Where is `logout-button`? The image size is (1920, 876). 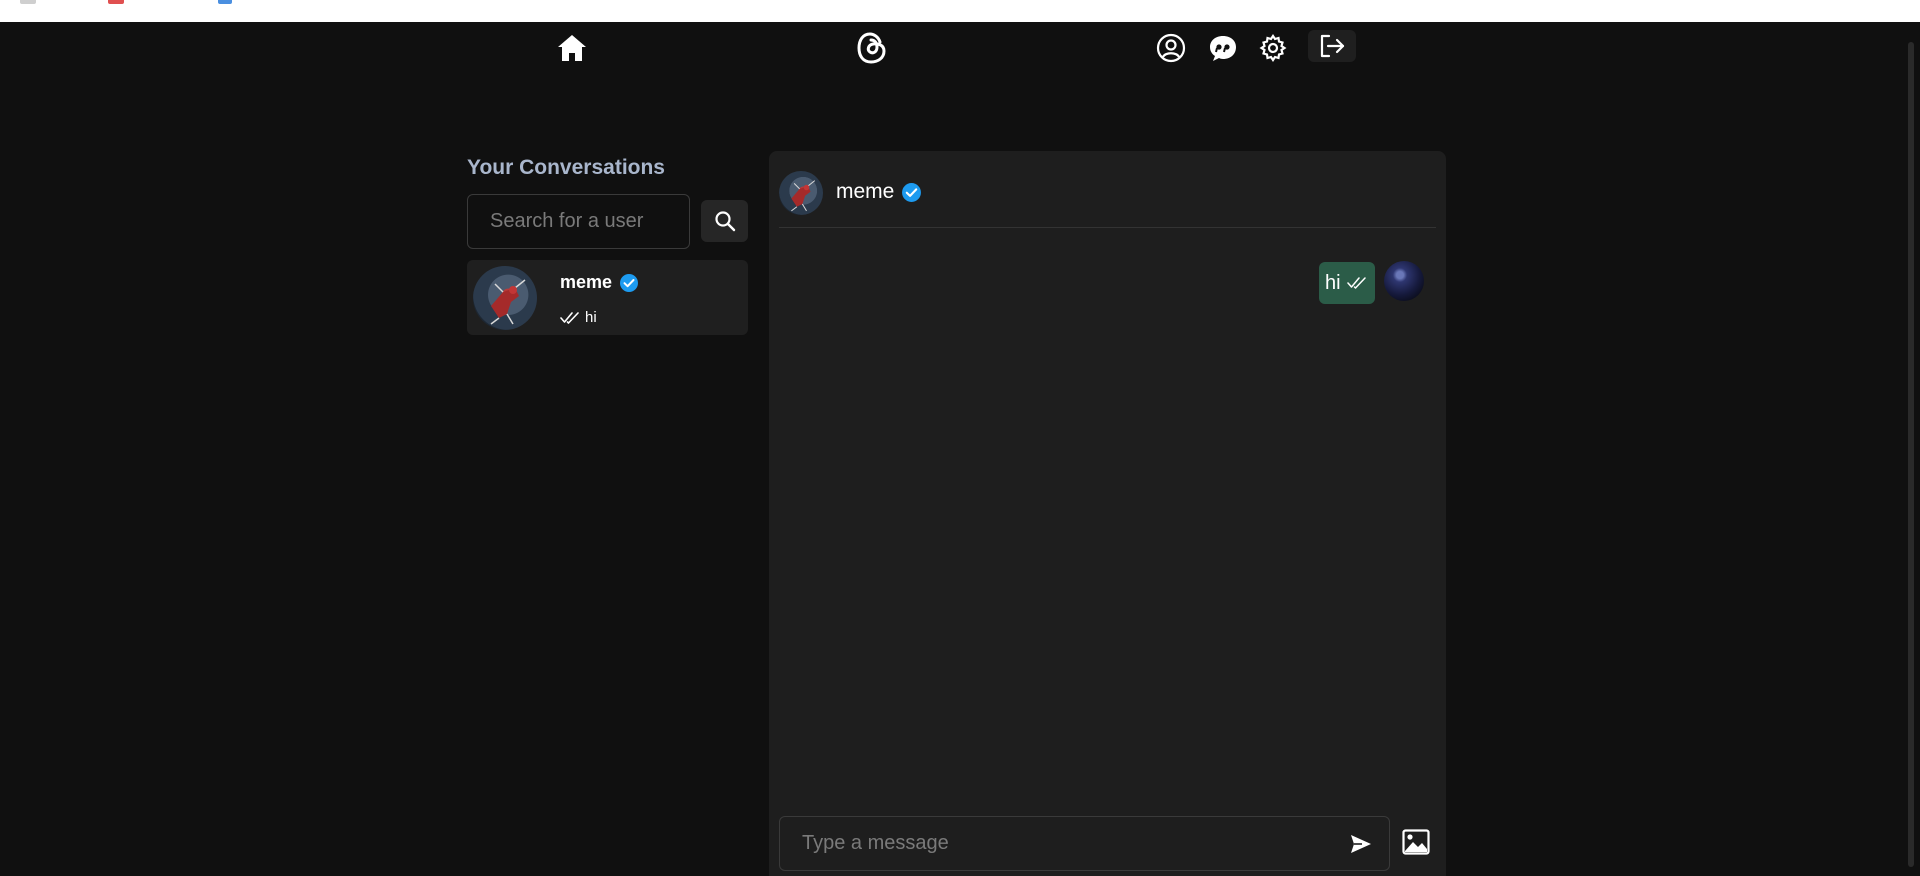 logout-button is located at coordinates (1332, 46).